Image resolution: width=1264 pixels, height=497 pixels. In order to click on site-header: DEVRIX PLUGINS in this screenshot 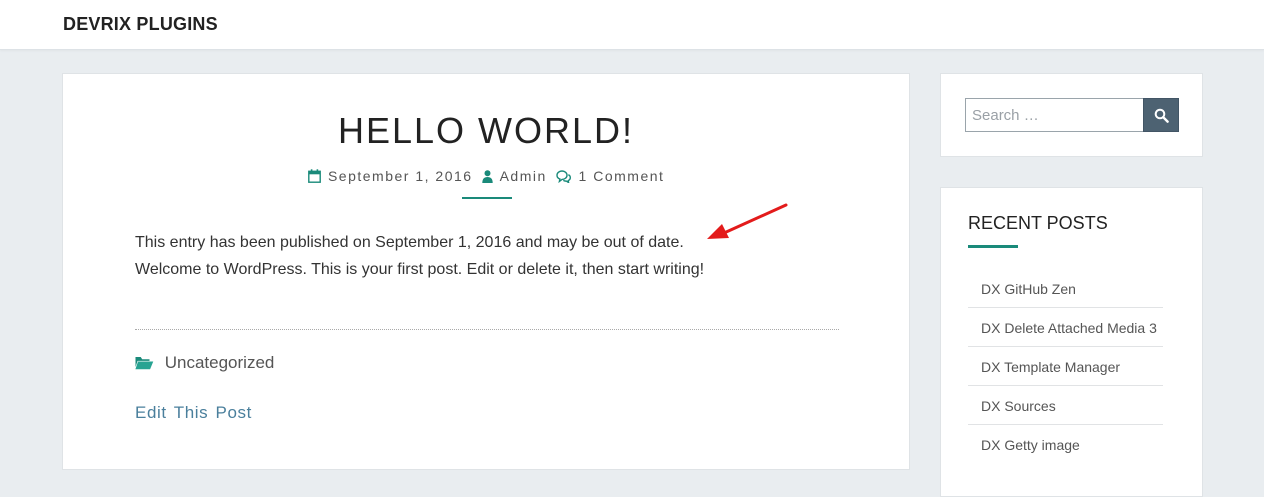, I will do `click(632, 25)`.